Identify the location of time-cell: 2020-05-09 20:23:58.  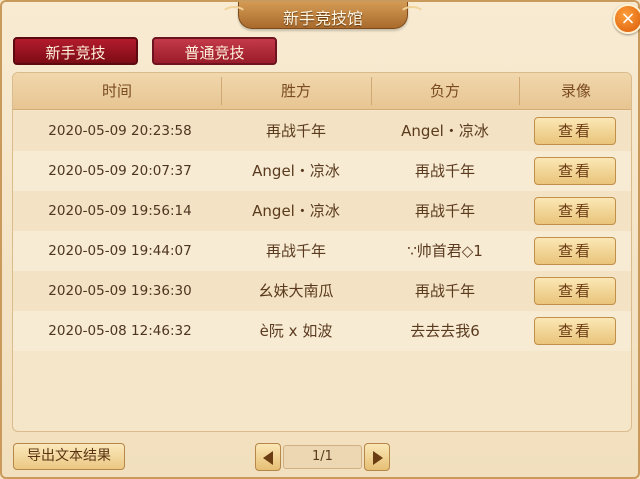
(120, 131).